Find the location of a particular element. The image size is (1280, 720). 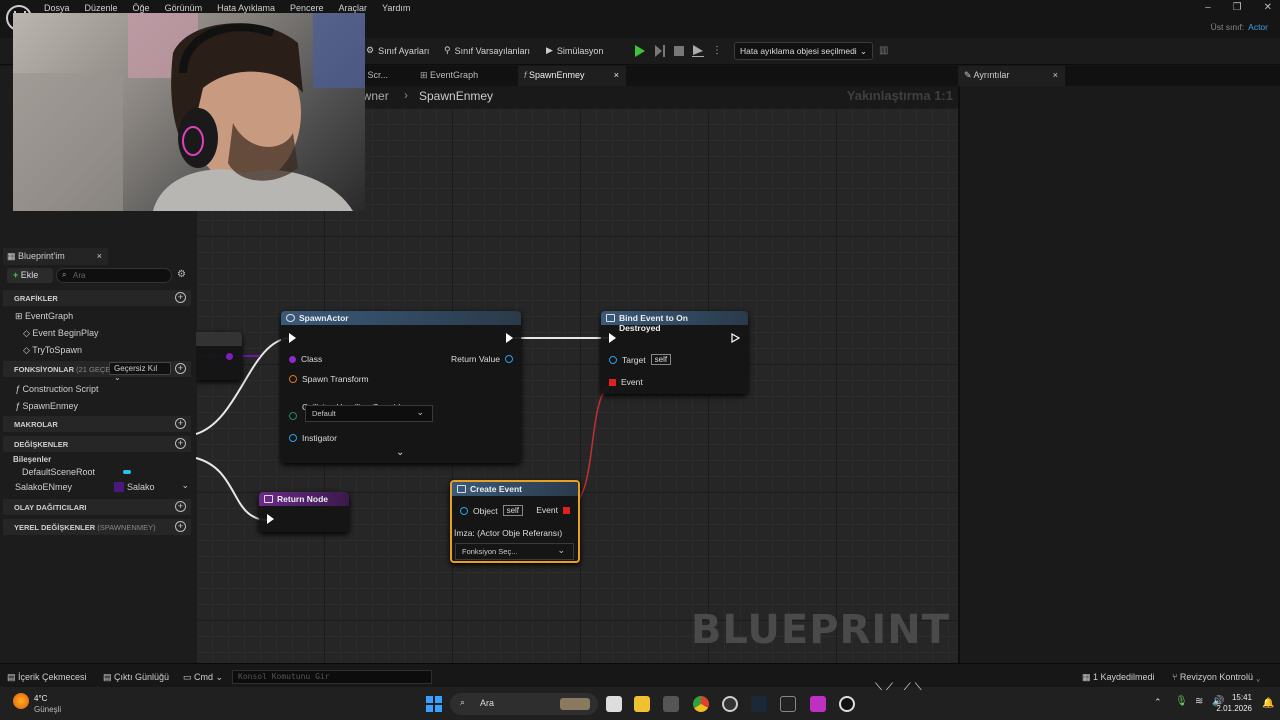

steam-icon is located at coordinates (759, 704).